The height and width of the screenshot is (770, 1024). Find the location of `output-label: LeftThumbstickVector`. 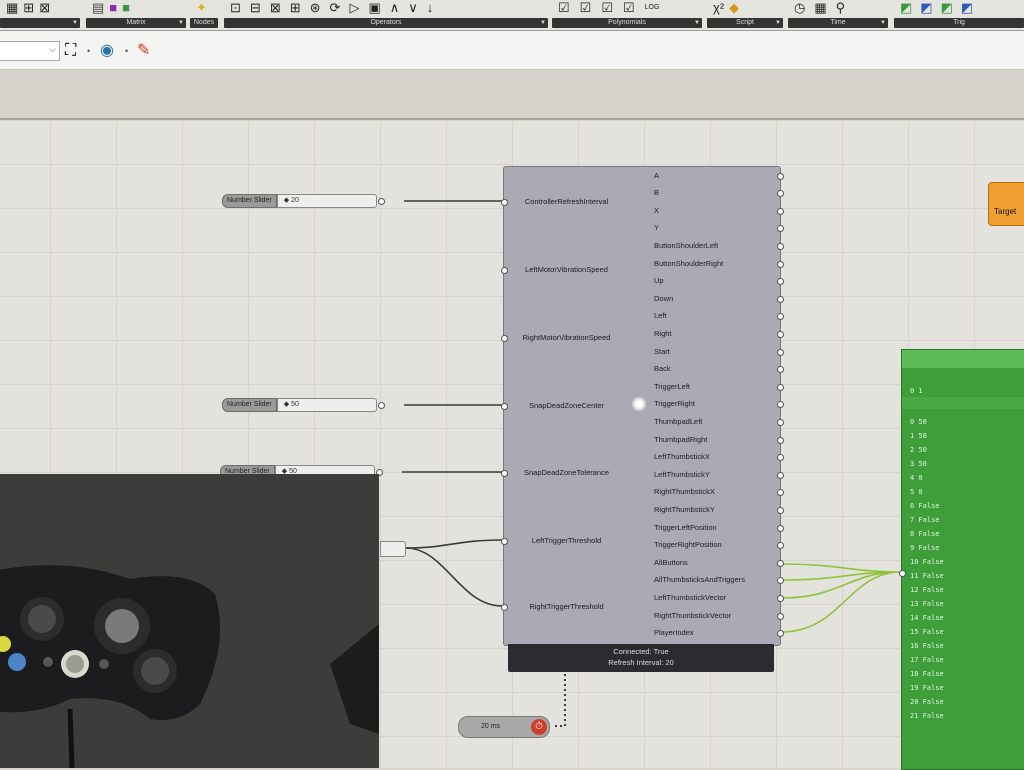

output-label: LeftThumbstickVector is located at coordinates (690, 597).